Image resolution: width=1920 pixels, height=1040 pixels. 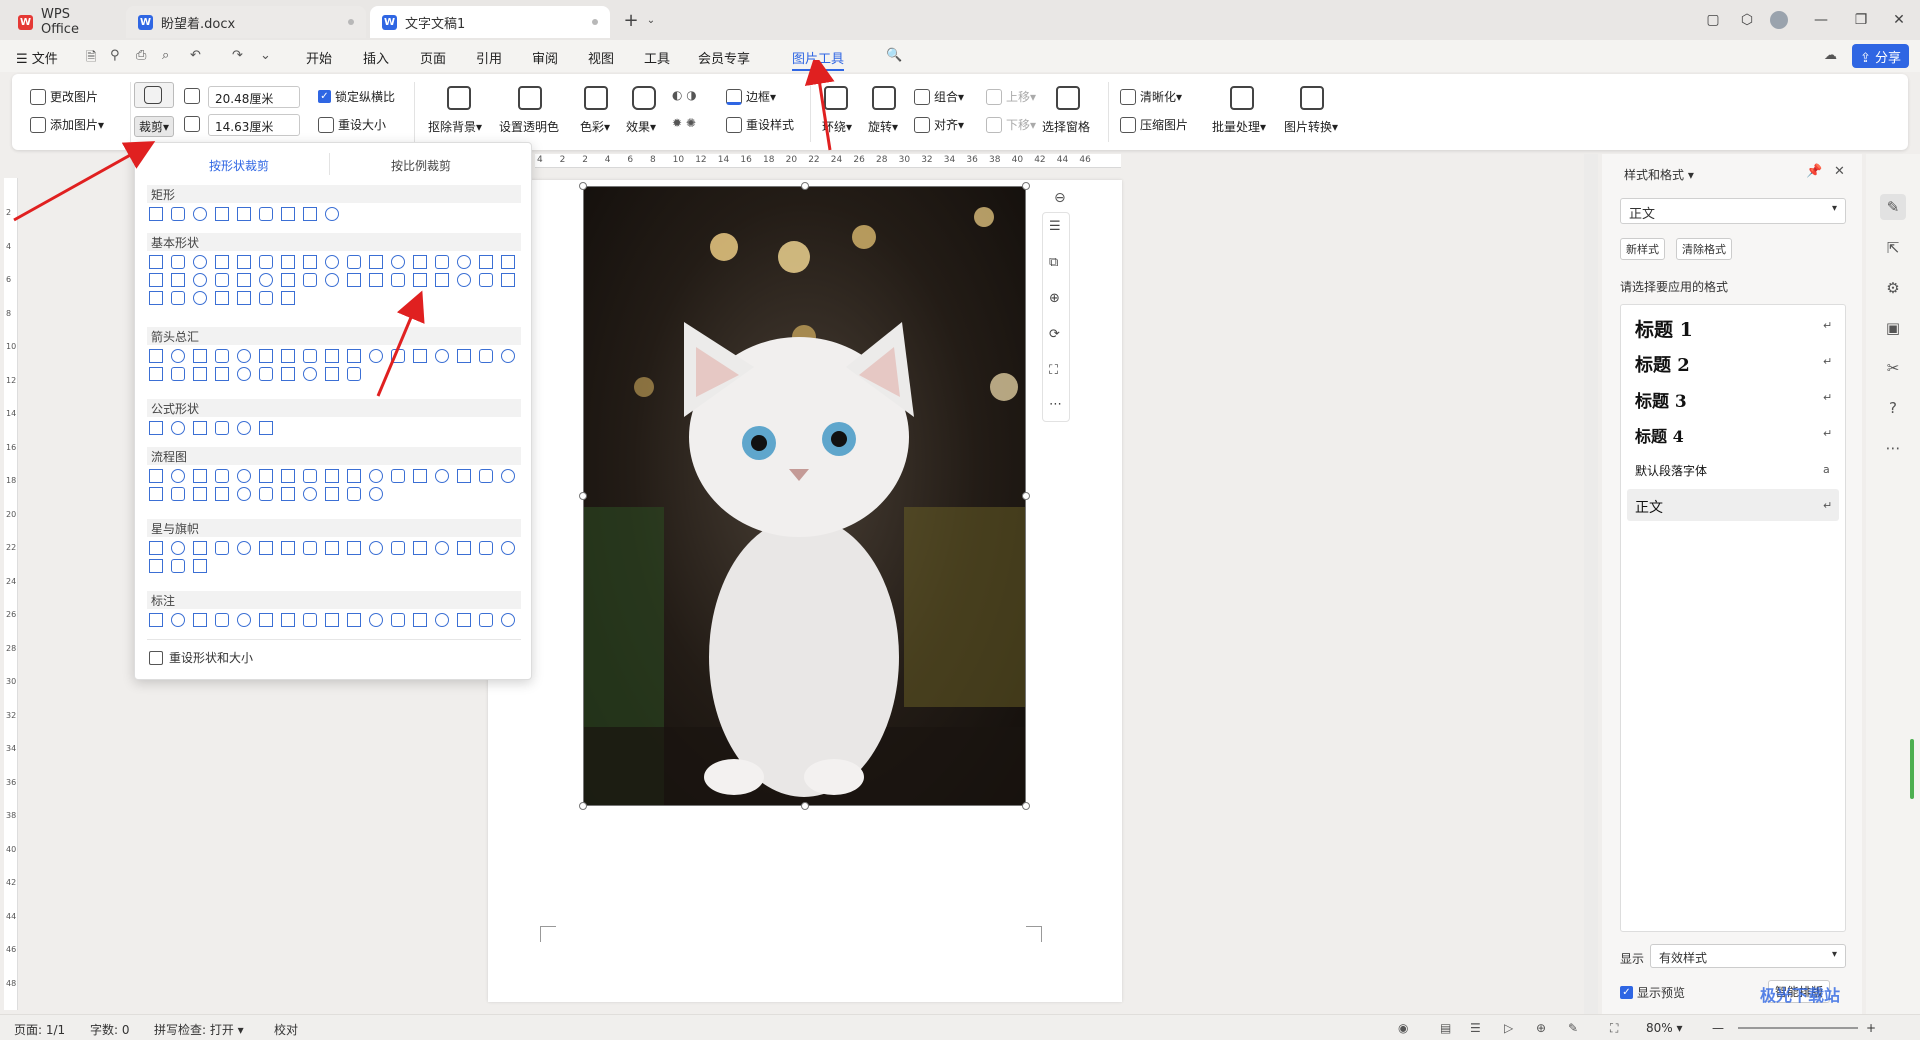 I want to click on eye-icon: ◉, so click(x=1403, y=1028).